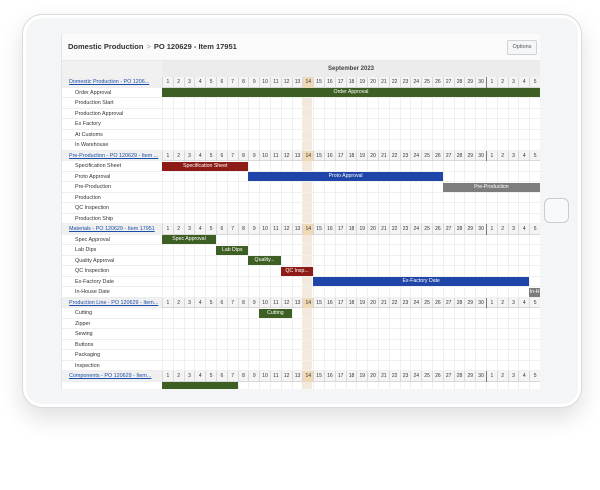 The image size is (600, 490). Describe the element at coordinates (112, 366) in the screenshot. I see `task-label: Inspection` at that location.